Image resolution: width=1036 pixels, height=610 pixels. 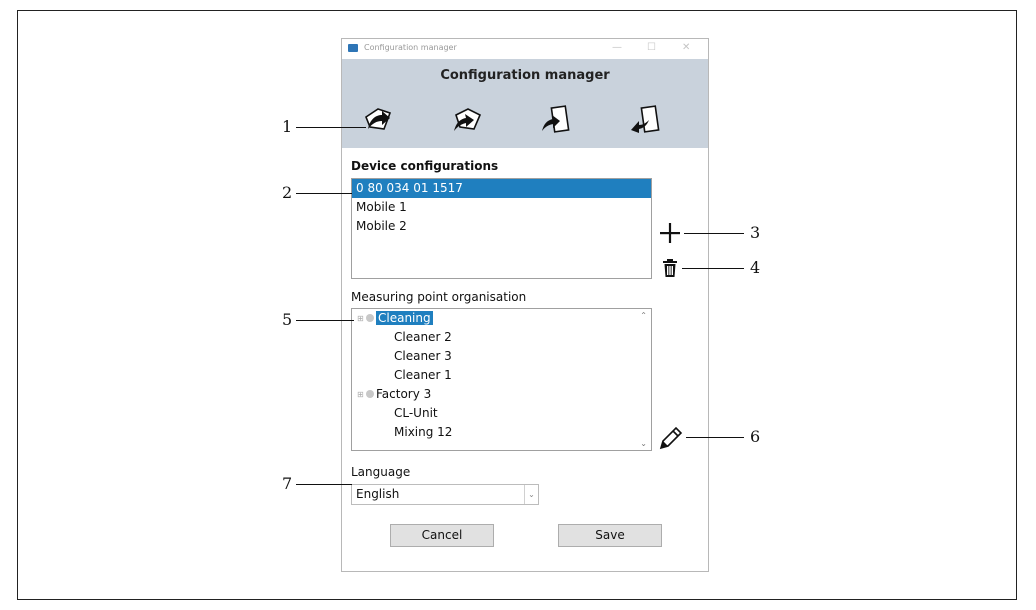 What do you see at coordinates (378, 494) in the screenshot?
I see `language-value: English` at bounding box center [378, 494].